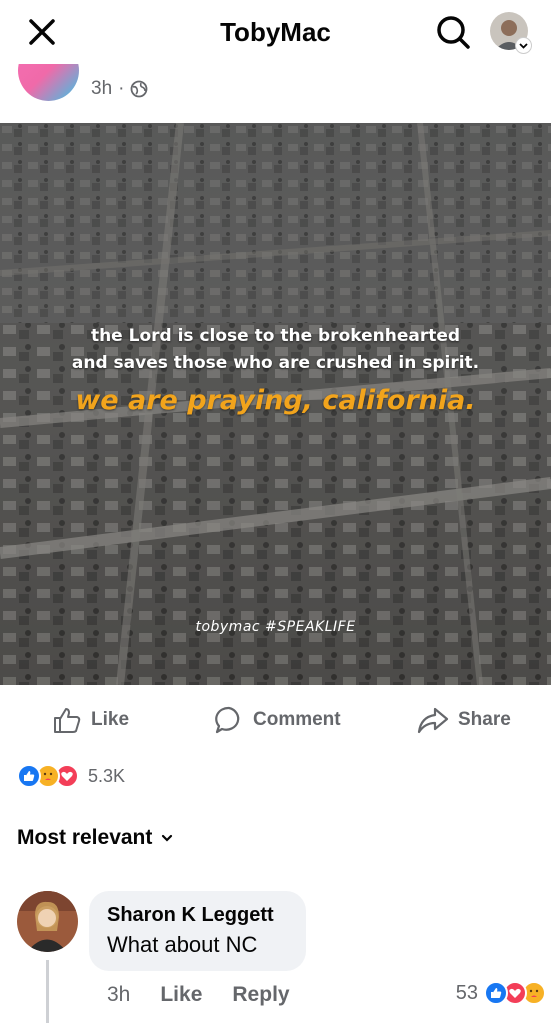 This screenshot has height=1023, width=551. I want to click on comment-label: Comment, so click(297, 719).